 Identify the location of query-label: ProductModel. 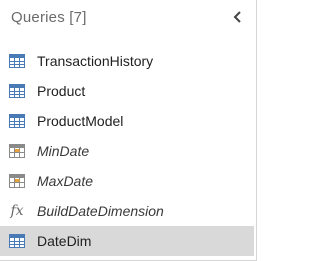
(80, 121).